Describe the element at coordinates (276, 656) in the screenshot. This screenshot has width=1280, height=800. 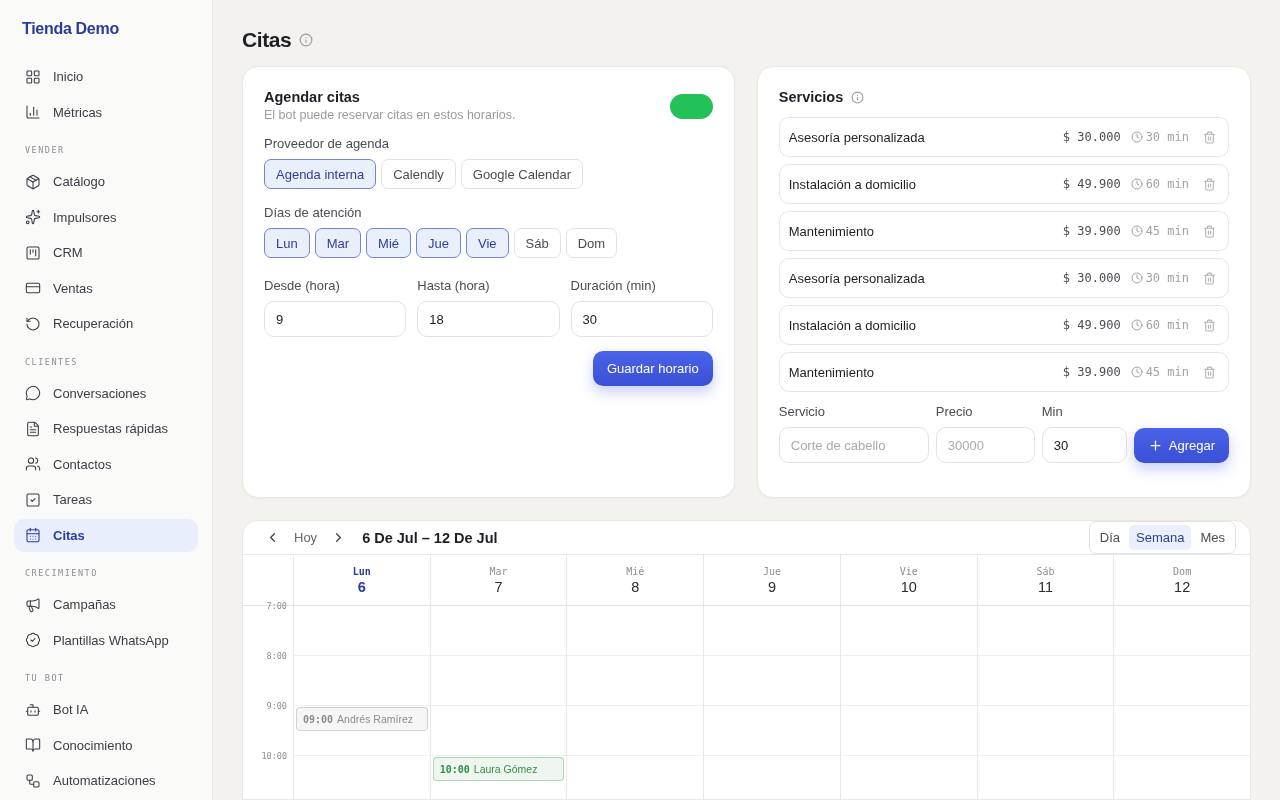
I see `hour-label: 8:00` at that location.